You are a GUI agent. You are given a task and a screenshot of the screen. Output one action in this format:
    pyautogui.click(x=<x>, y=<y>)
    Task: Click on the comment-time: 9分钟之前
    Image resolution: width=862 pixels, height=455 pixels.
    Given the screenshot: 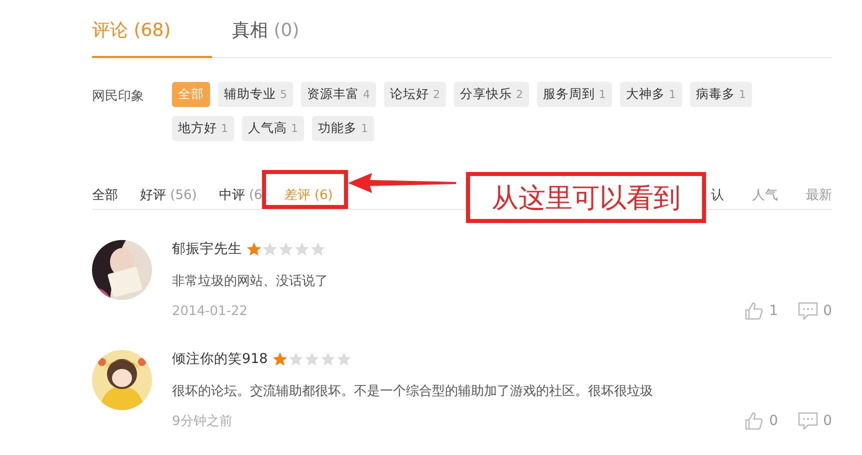 What is the action you would take?
    pyautogui.click(x=203, y=421)
    